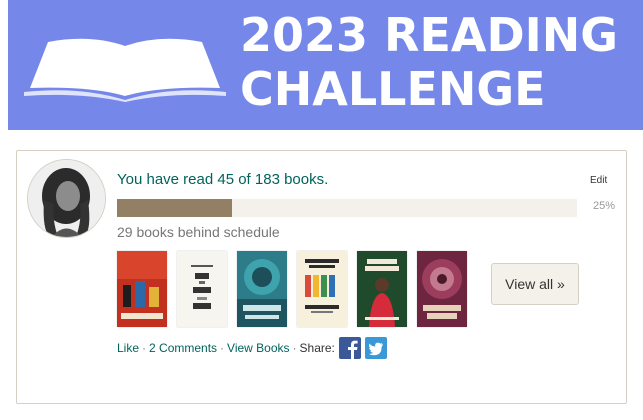 This screenshot has width=643, height=420. What do you see at coordinates (183, 348) in the screenshot?
I see `comments-link: 2 Comments` at bounding box center [183, 348].